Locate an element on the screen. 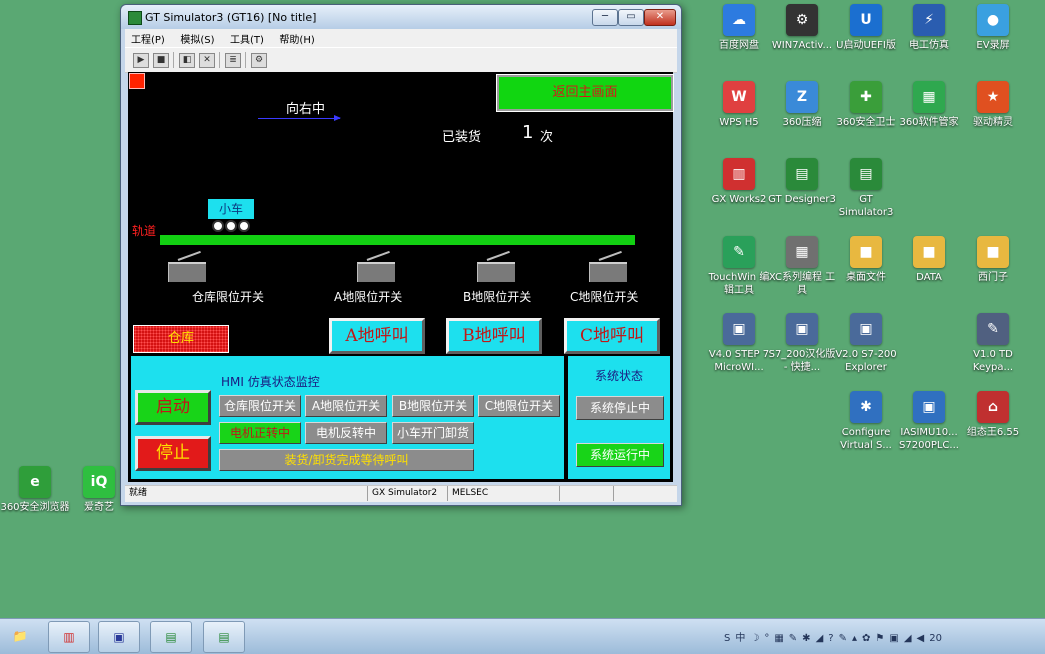  desktop-icon: ✎ TouchWin 编辑工具 is located at coordinates (739, 266).